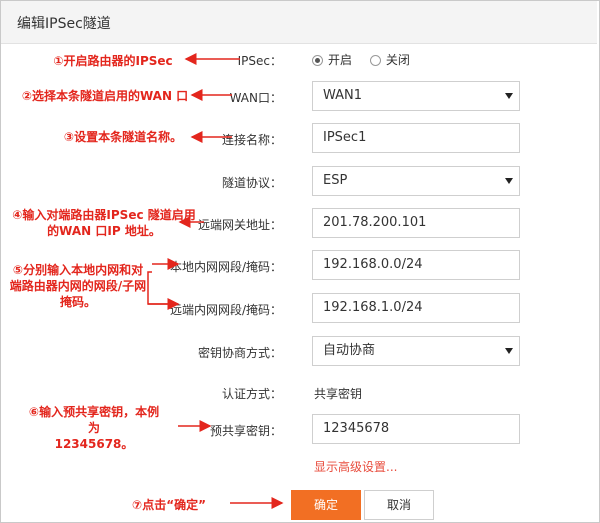  I want to click on psk-label: 预共享密钥：, so click(245, 431).